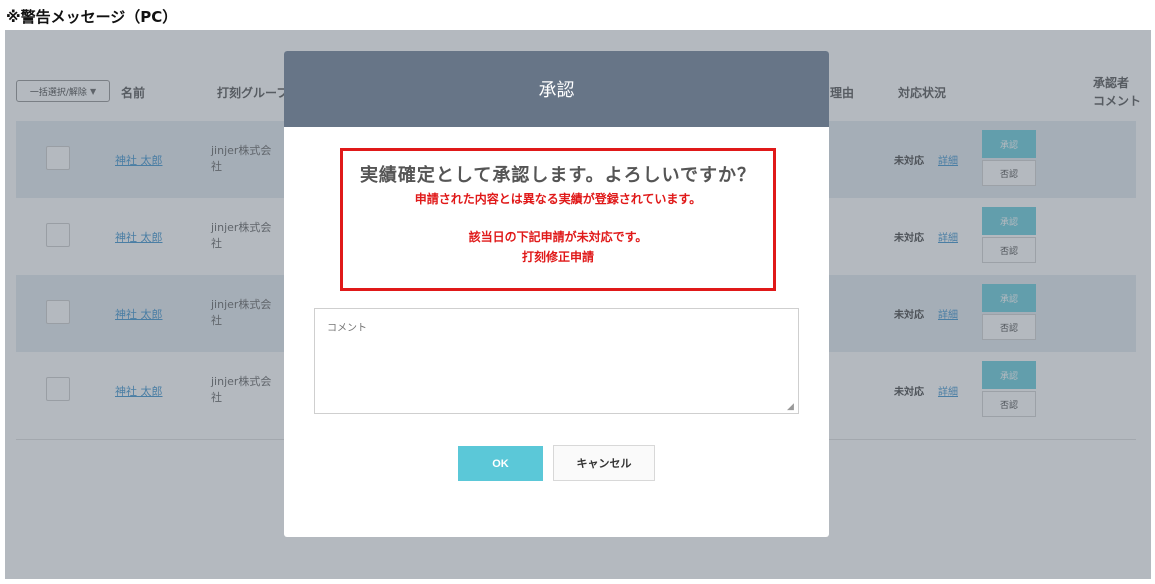  I want to click on resize-grip-icon: ◢, so click(790, 407).